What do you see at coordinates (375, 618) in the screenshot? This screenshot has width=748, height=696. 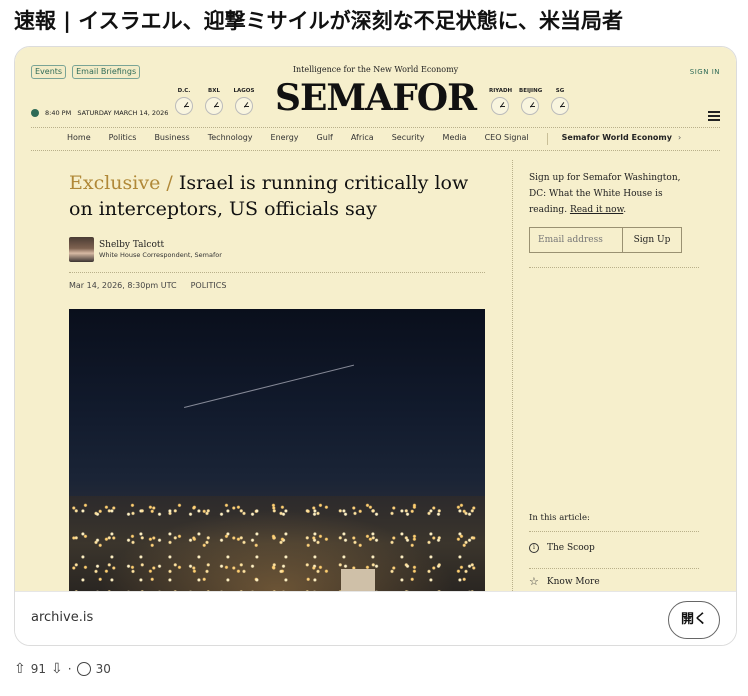 I see `card-footer: archive.is 開く` at bounding box center [375, 618].